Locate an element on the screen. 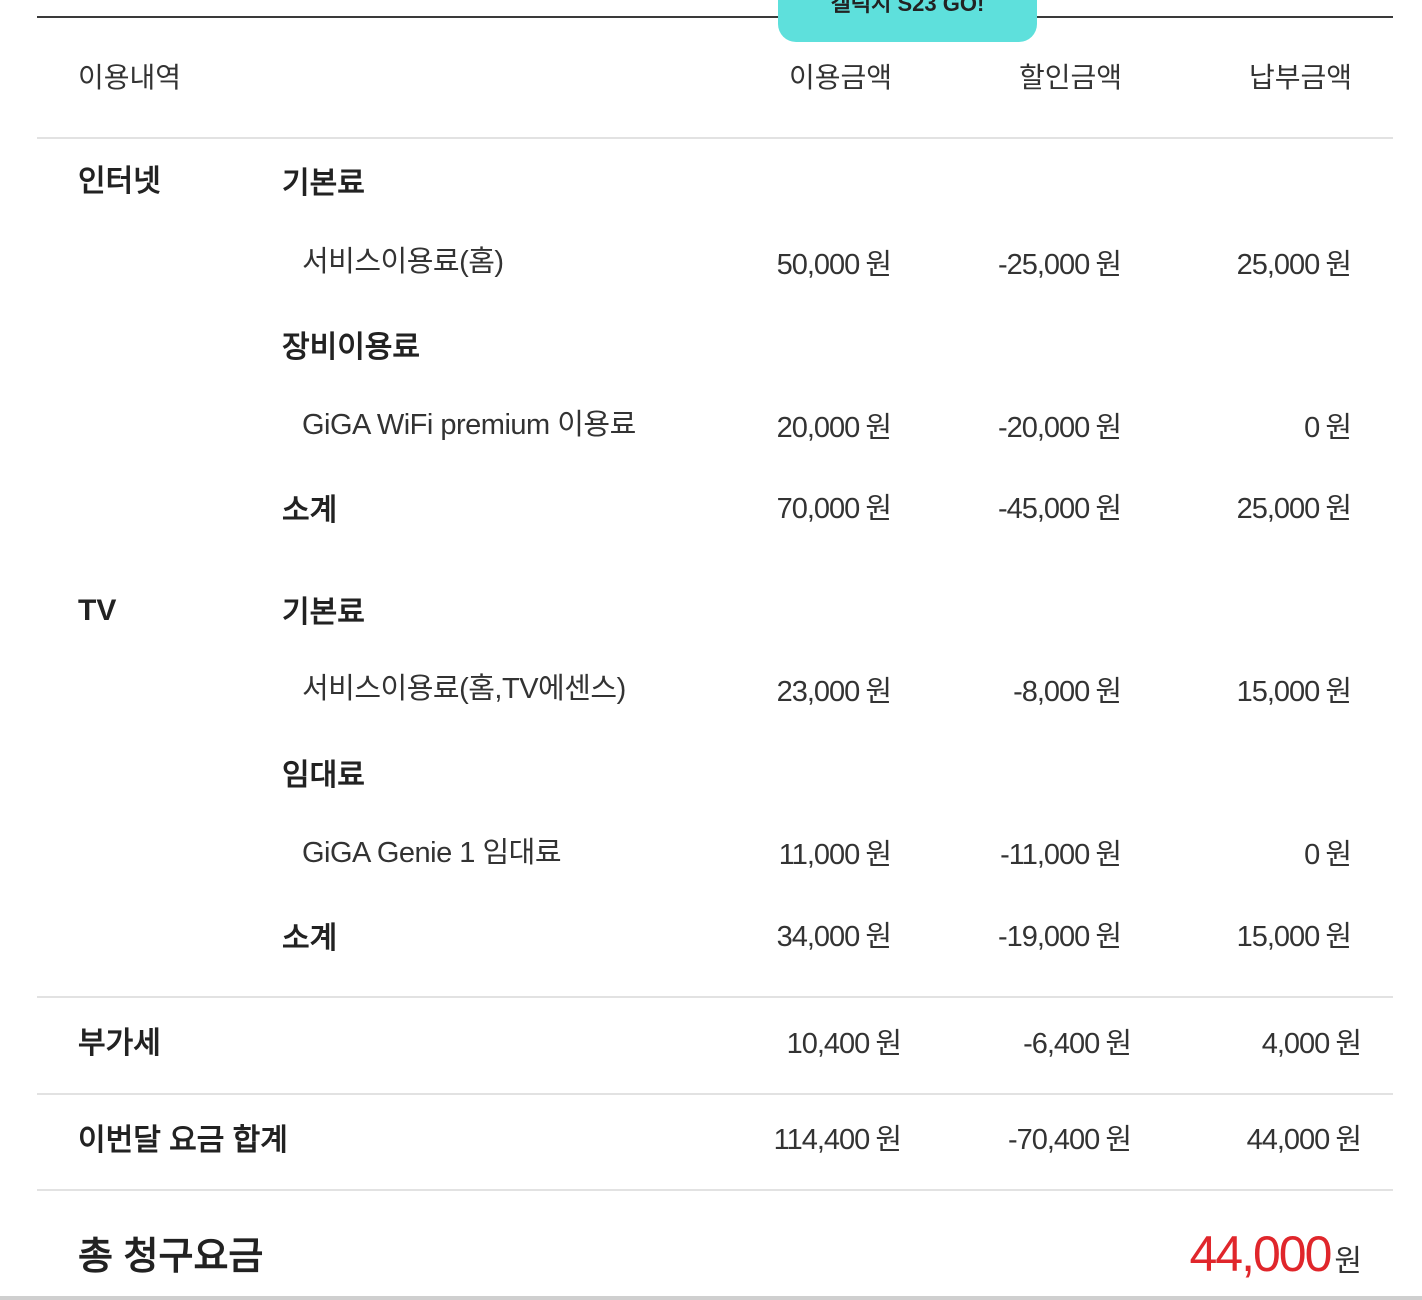  group-internet-equipment-fee: 장비이용료 is located at coordinates (351, 347).